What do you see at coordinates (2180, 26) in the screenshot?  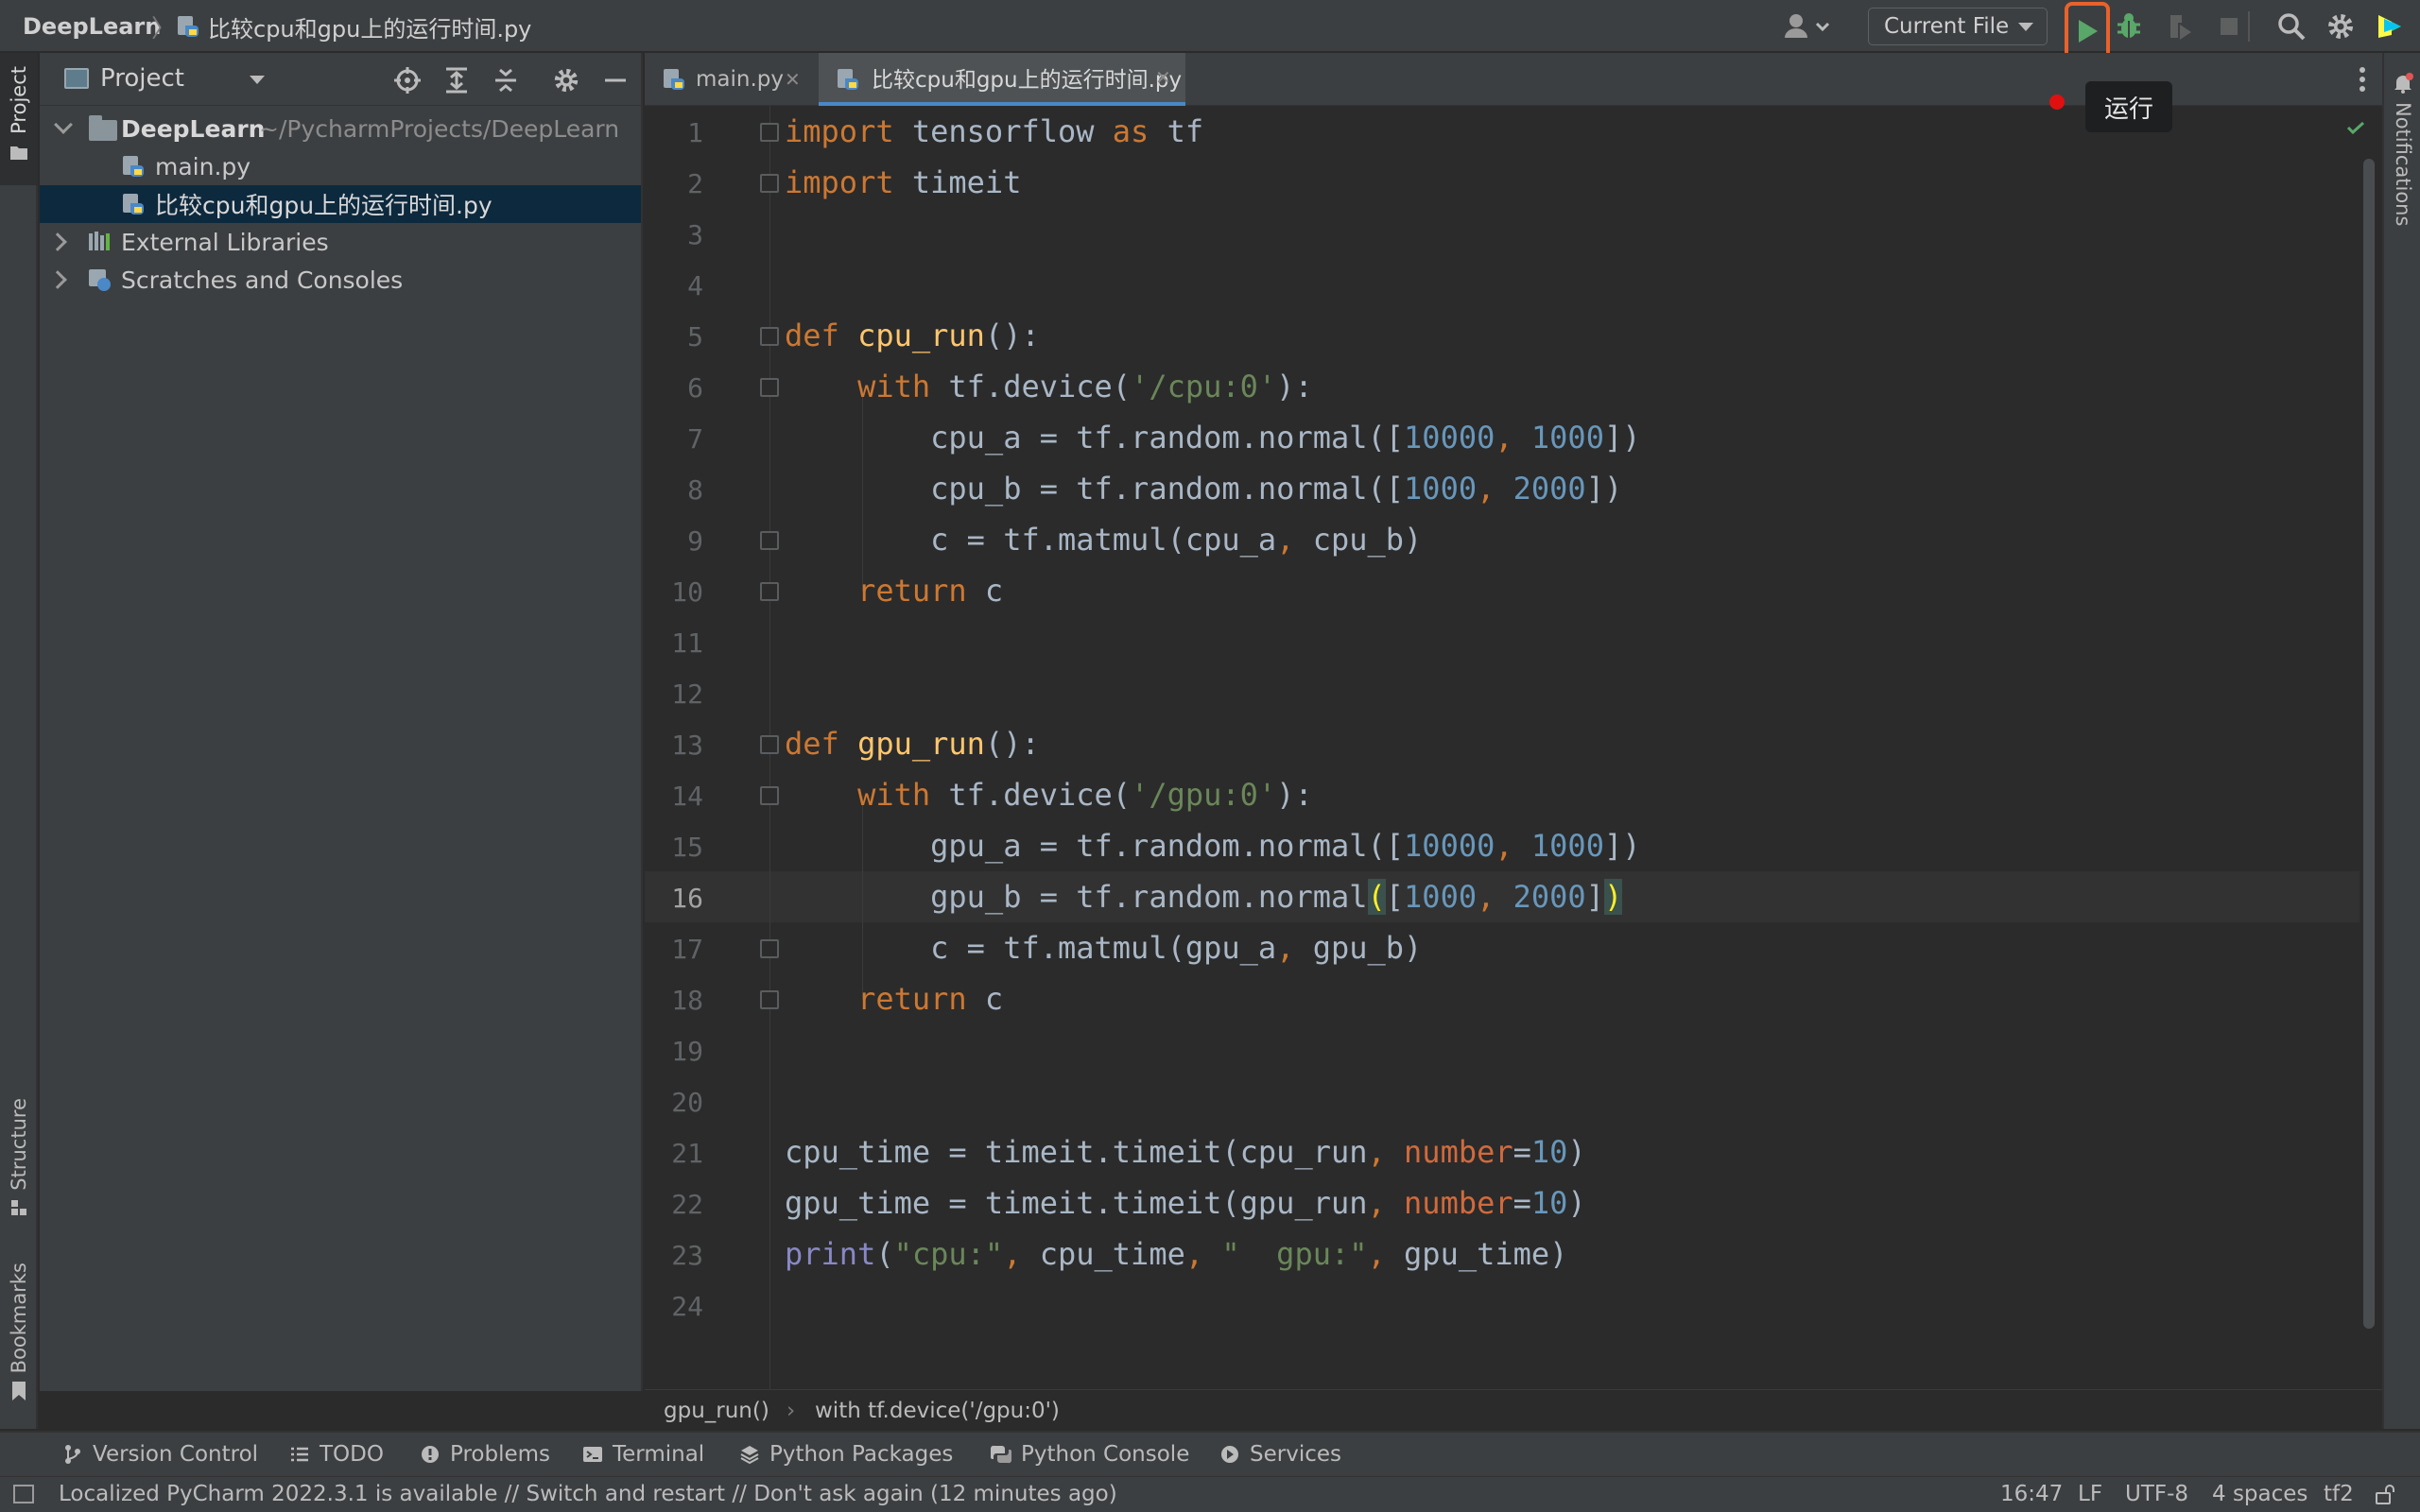 I see `run-with-coverage-icon` at bounding box center [2180, 26].